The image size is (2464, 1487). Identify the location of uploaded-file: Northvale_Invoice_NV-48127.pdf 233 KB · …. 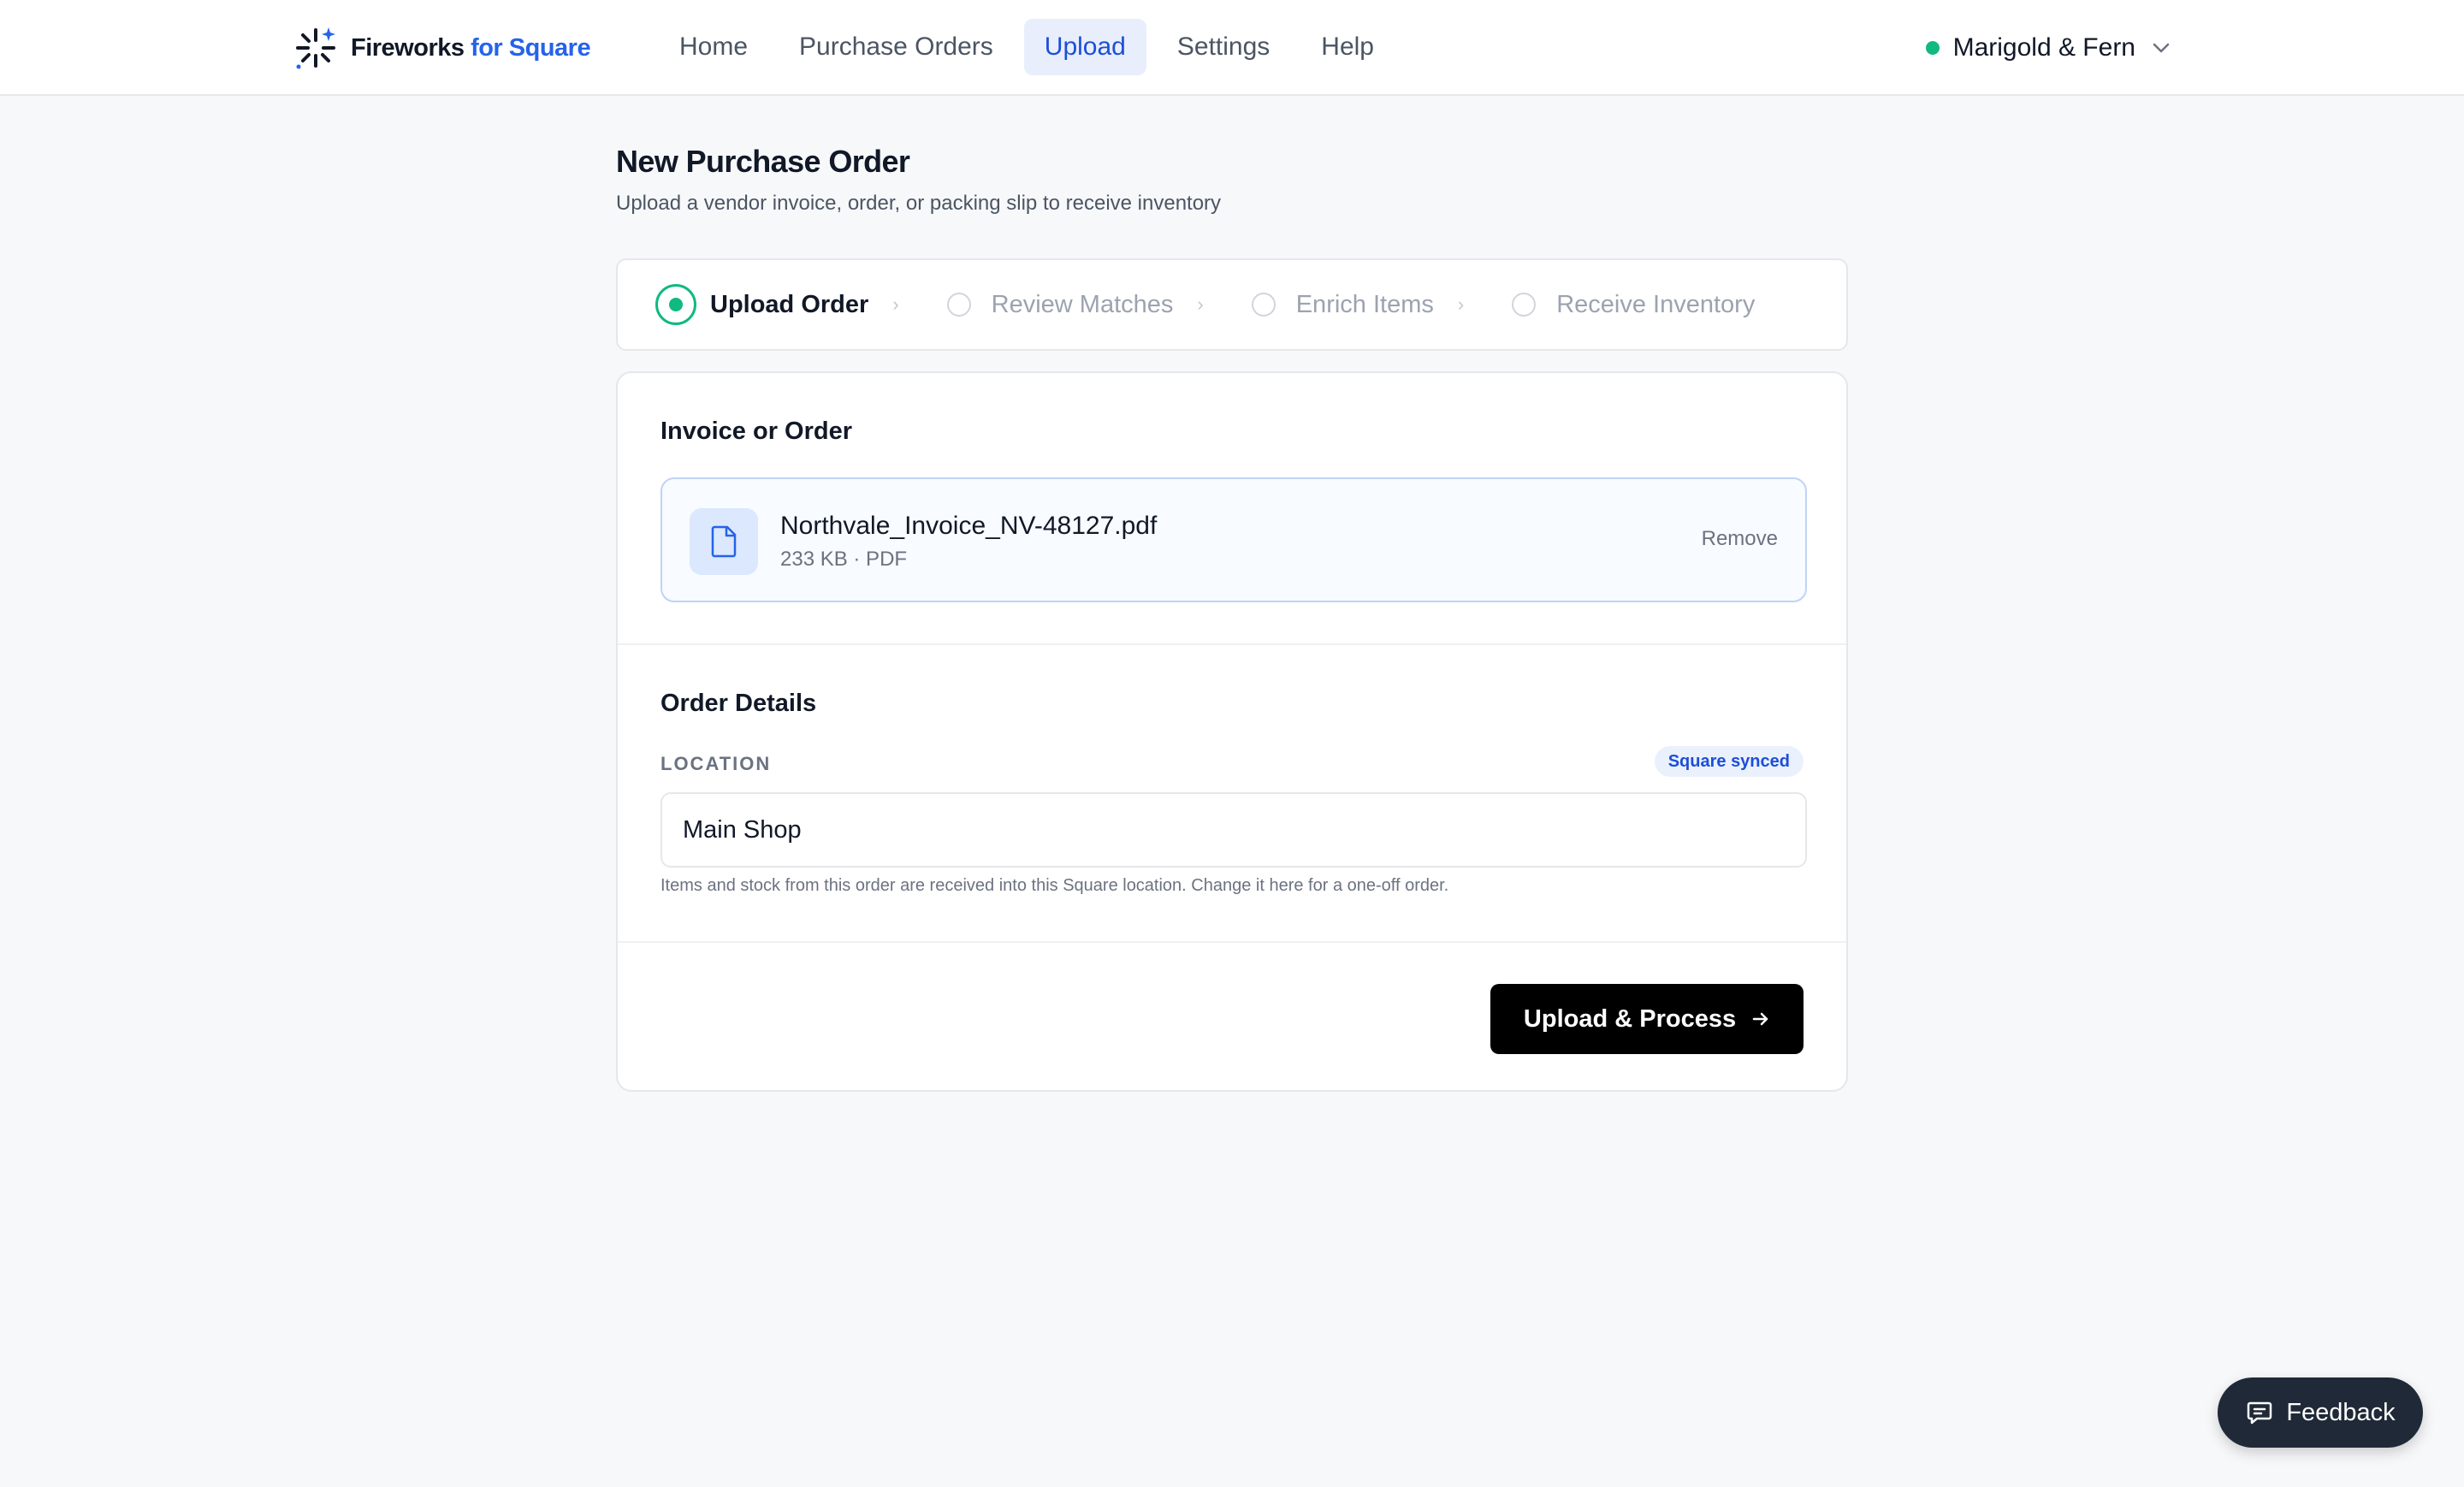
(1233, 539).